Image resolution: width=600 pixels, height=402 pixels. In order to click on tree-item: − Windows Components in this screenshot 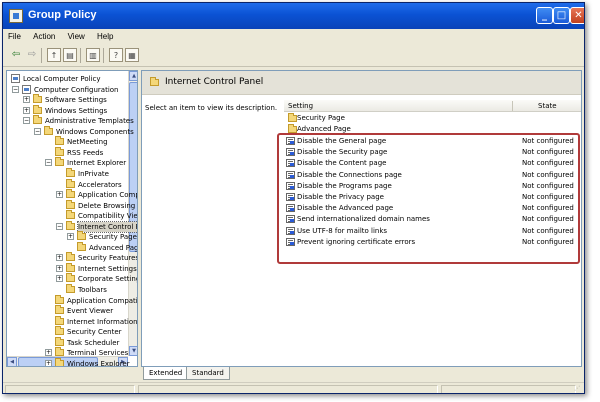, I will do `click(70, 131)`.